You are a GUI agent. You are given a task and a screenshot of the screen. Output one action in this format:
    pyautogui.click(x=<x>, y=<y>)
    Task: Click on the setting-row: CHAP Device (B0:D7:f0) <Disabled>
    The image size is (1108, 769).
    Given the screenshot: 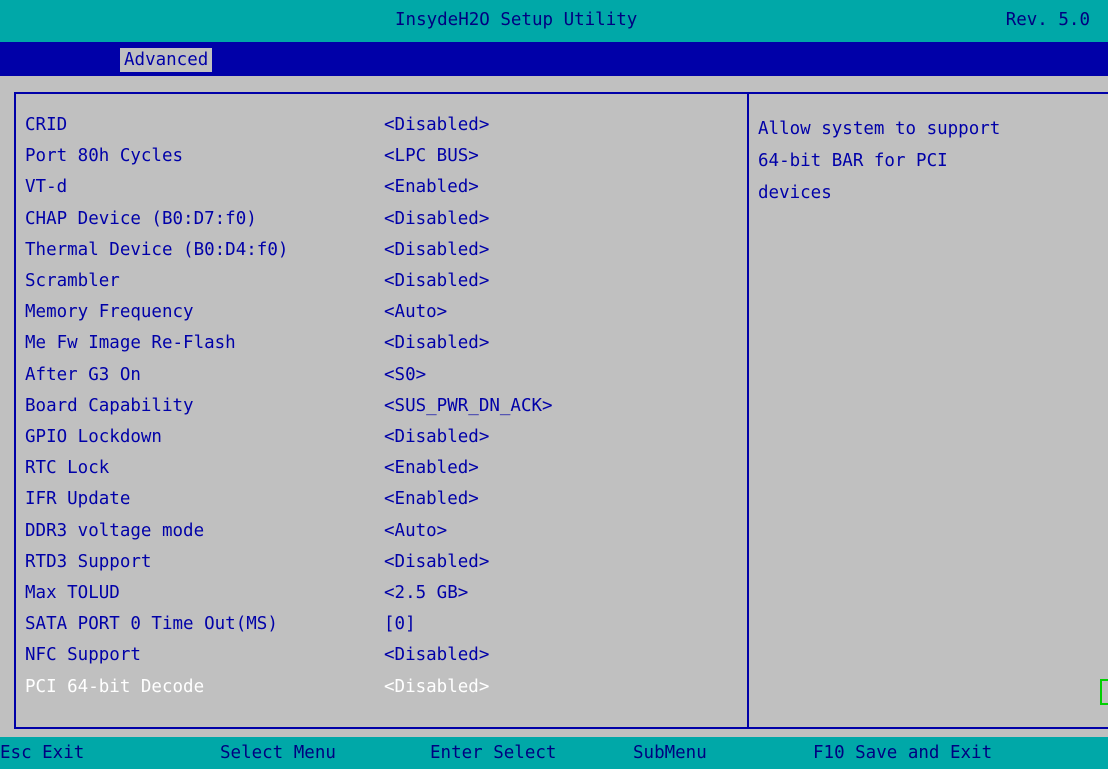 What is the action you would take?
    pyautogui.click(x=375, y=219)
    